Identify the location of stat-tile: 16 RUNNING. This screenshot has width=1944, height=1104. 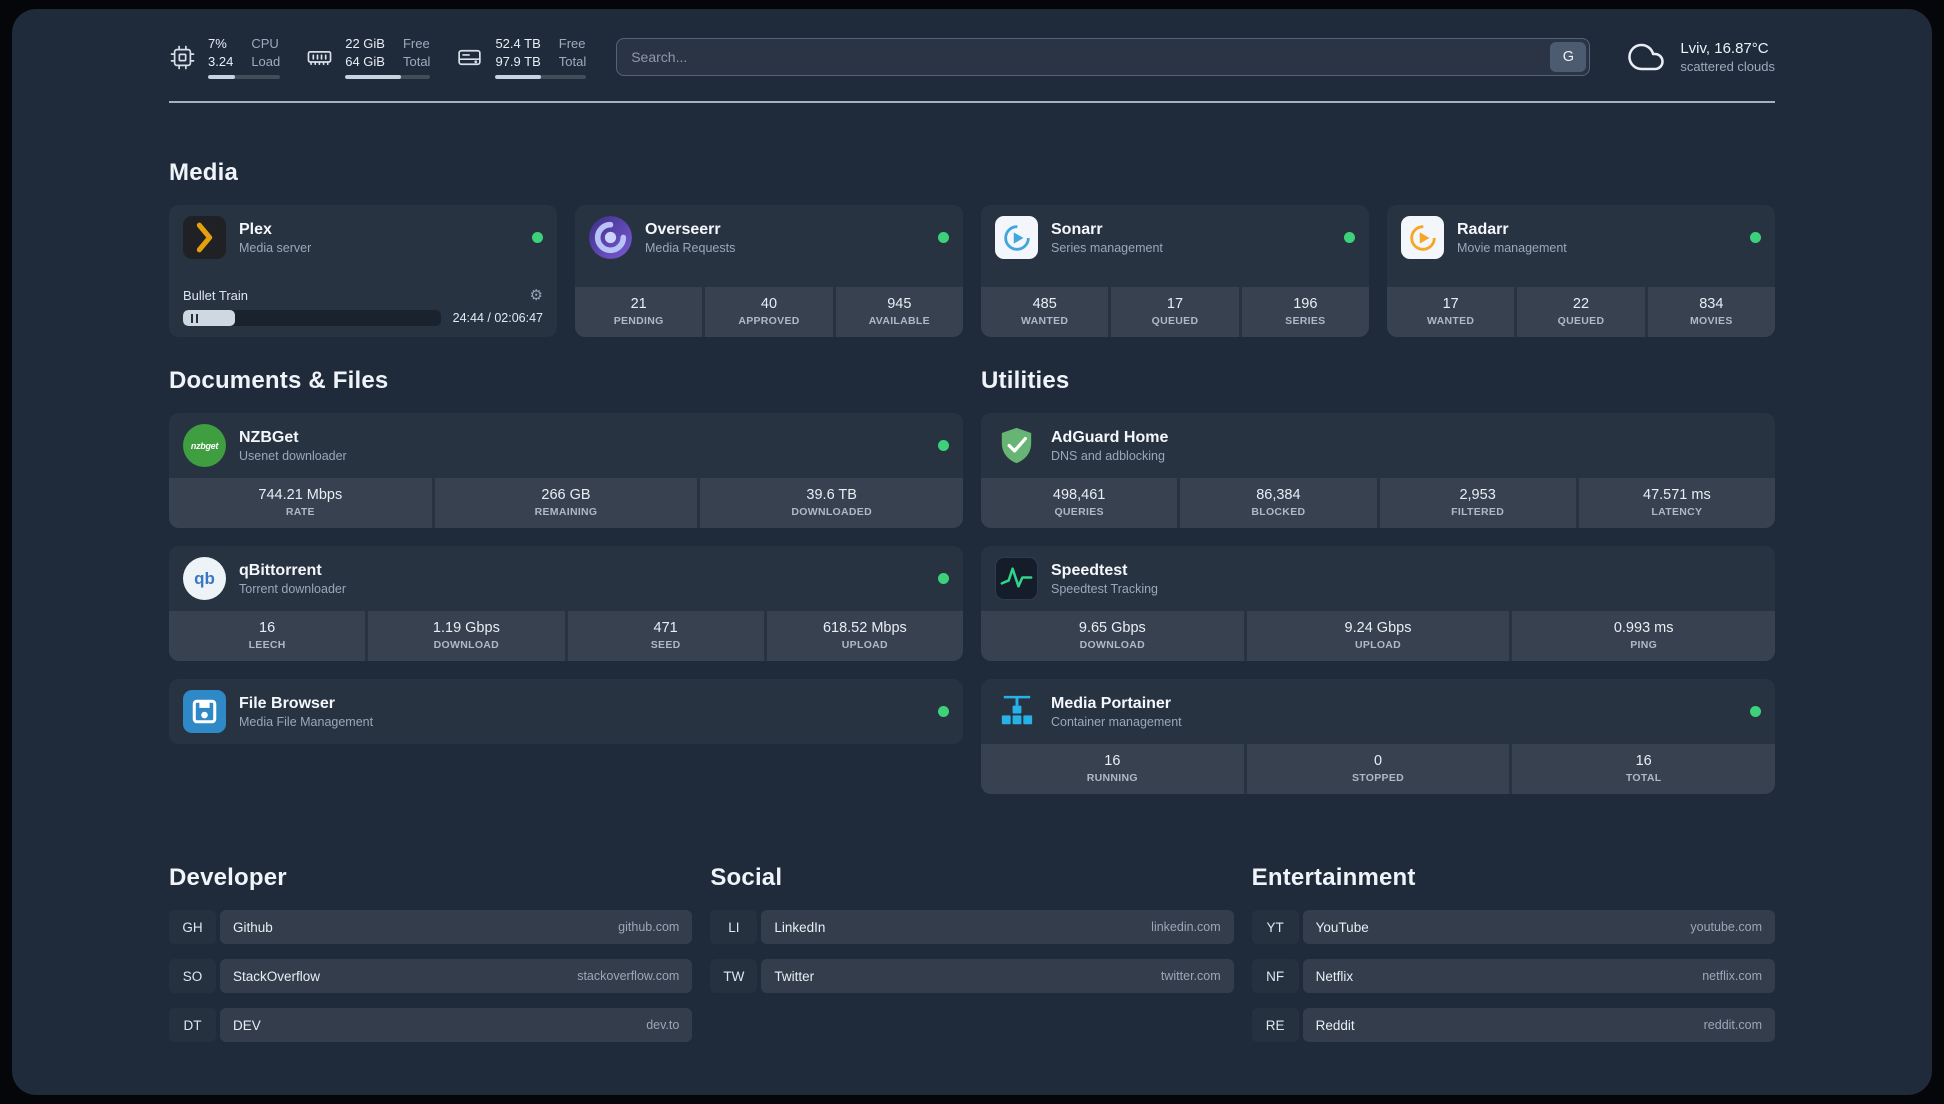
(1112, 769).